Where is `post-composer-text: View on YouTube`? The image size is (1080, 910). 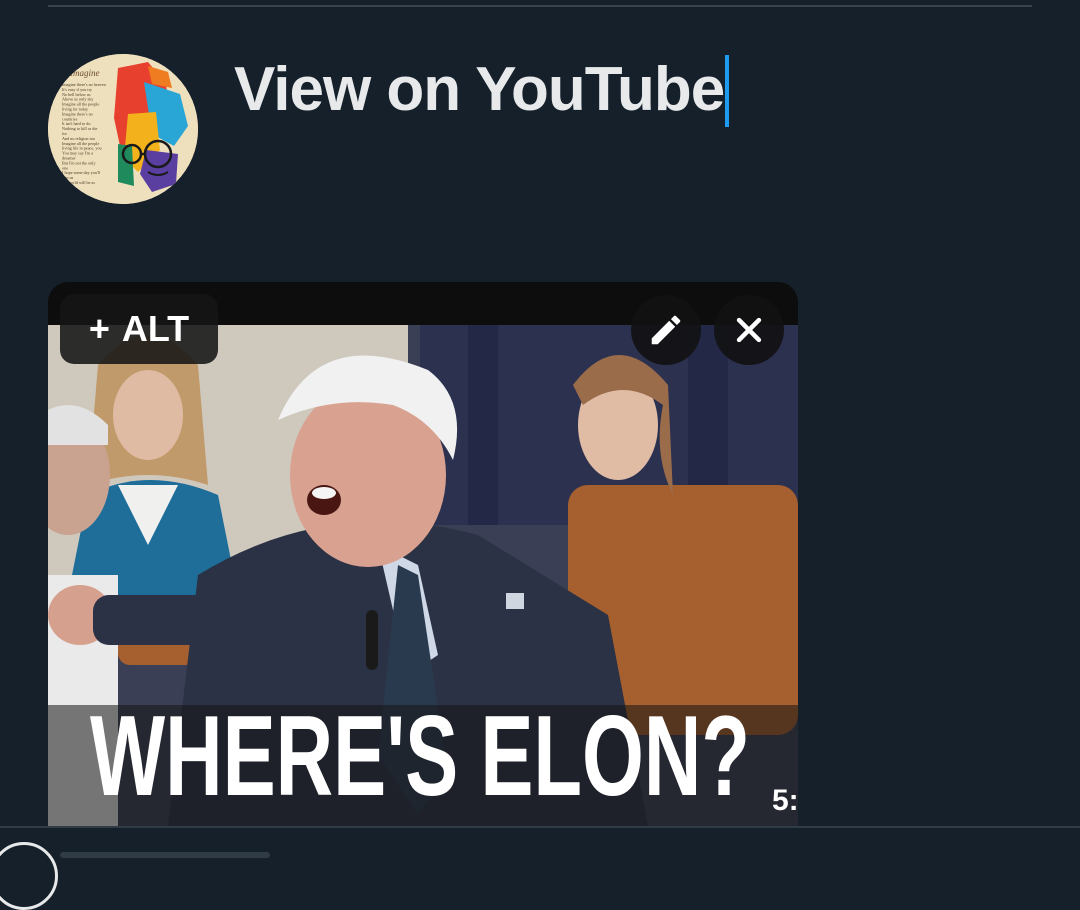 post-composer-text: View on YouTube is located at coordinates (482, 91).